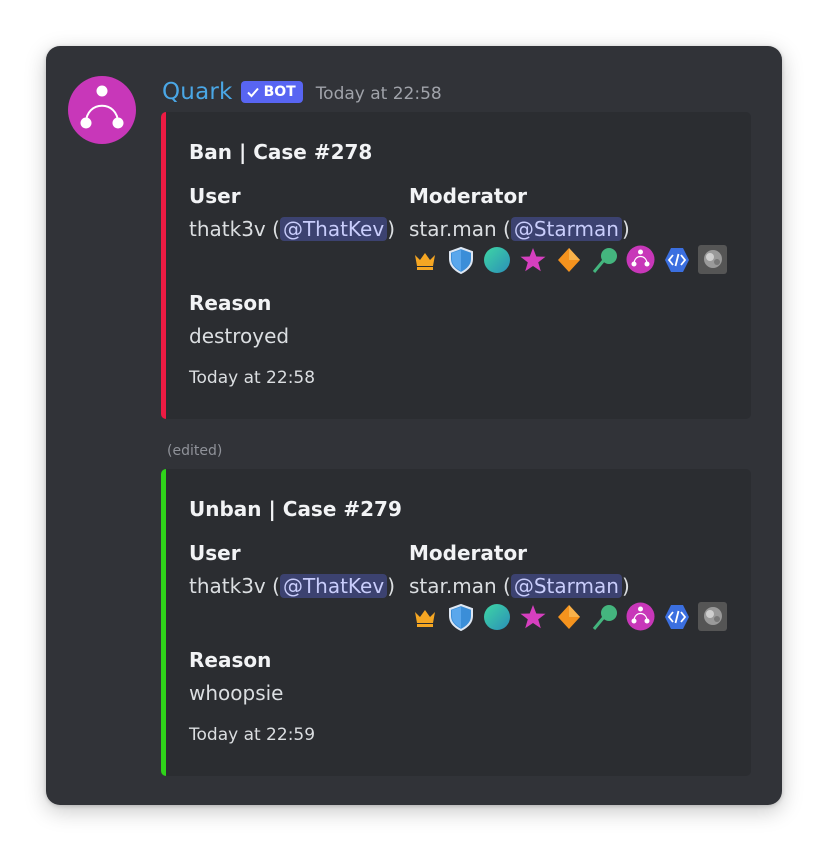 The image size is (828, 851). Describe the element at coordinates (194, 451) in the screenshot. I see `edited-indicator: (edited)` at that location.